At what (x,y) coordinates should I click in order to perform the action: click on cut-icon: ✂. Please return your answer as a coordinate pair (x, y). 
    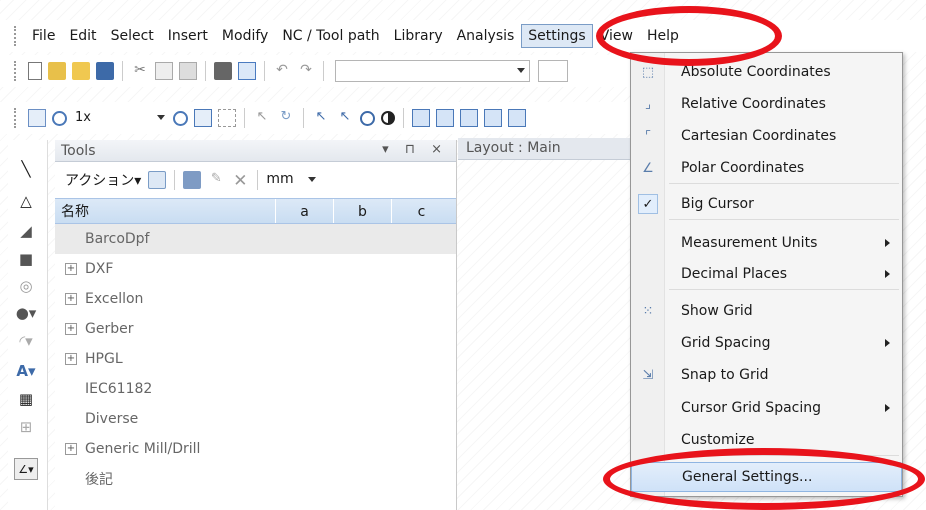
    Looking at the image, I should click on (140, 71).